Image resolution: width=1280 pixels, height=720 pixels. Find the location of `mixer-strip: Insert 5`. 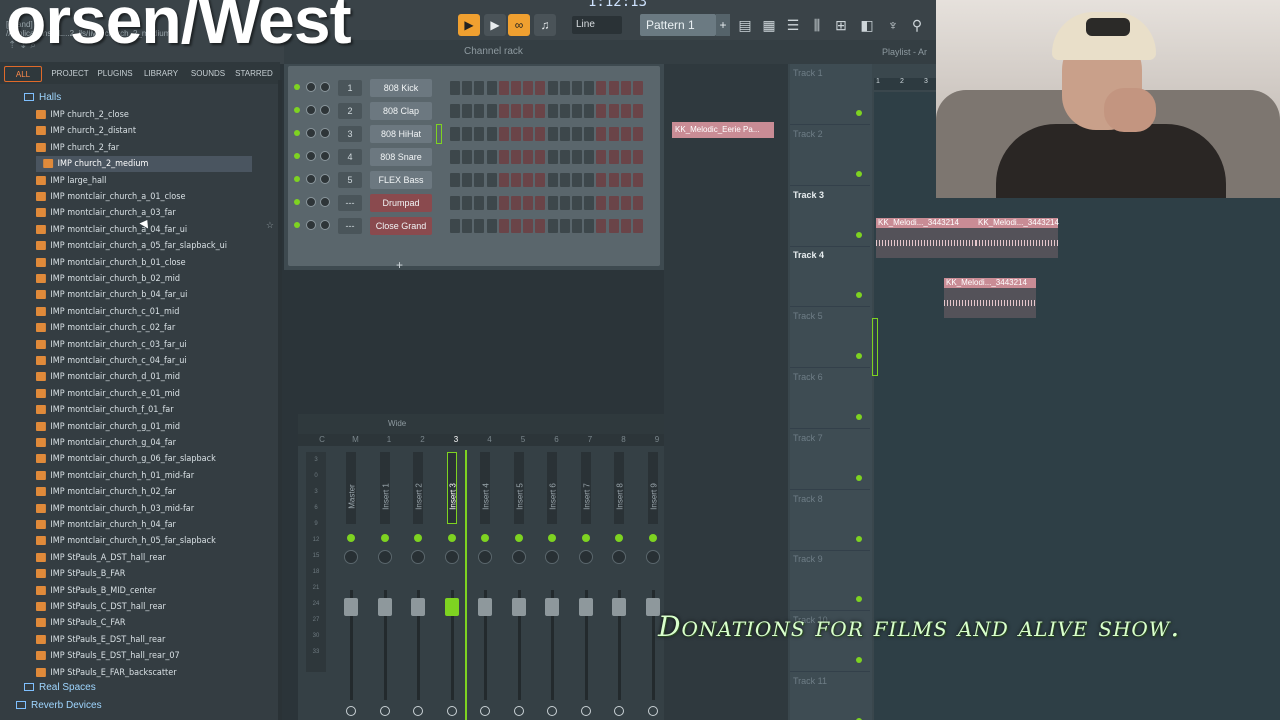

mixer-strip: Insert 5 is located at coordinates (520, 584).